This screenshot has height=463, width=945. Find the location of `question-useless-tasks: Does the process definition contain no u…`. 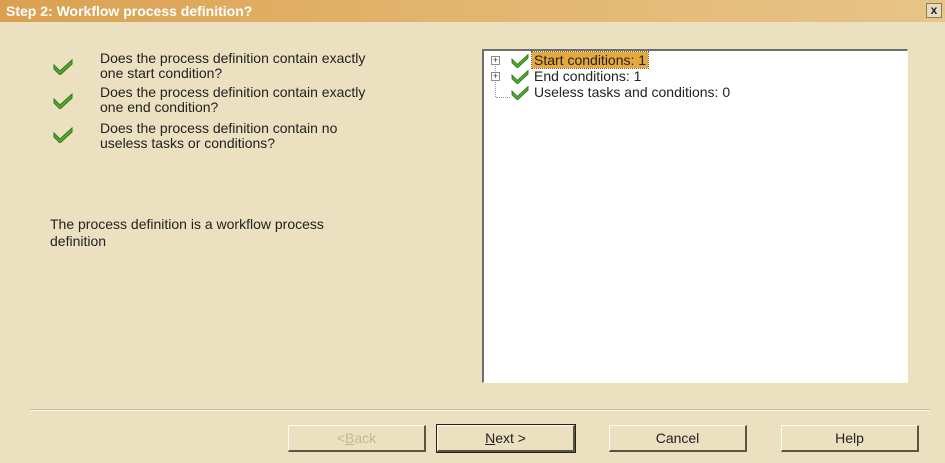

question-useless-tasks: Does the process definition contain no u… is located at coordinates (290, 136).